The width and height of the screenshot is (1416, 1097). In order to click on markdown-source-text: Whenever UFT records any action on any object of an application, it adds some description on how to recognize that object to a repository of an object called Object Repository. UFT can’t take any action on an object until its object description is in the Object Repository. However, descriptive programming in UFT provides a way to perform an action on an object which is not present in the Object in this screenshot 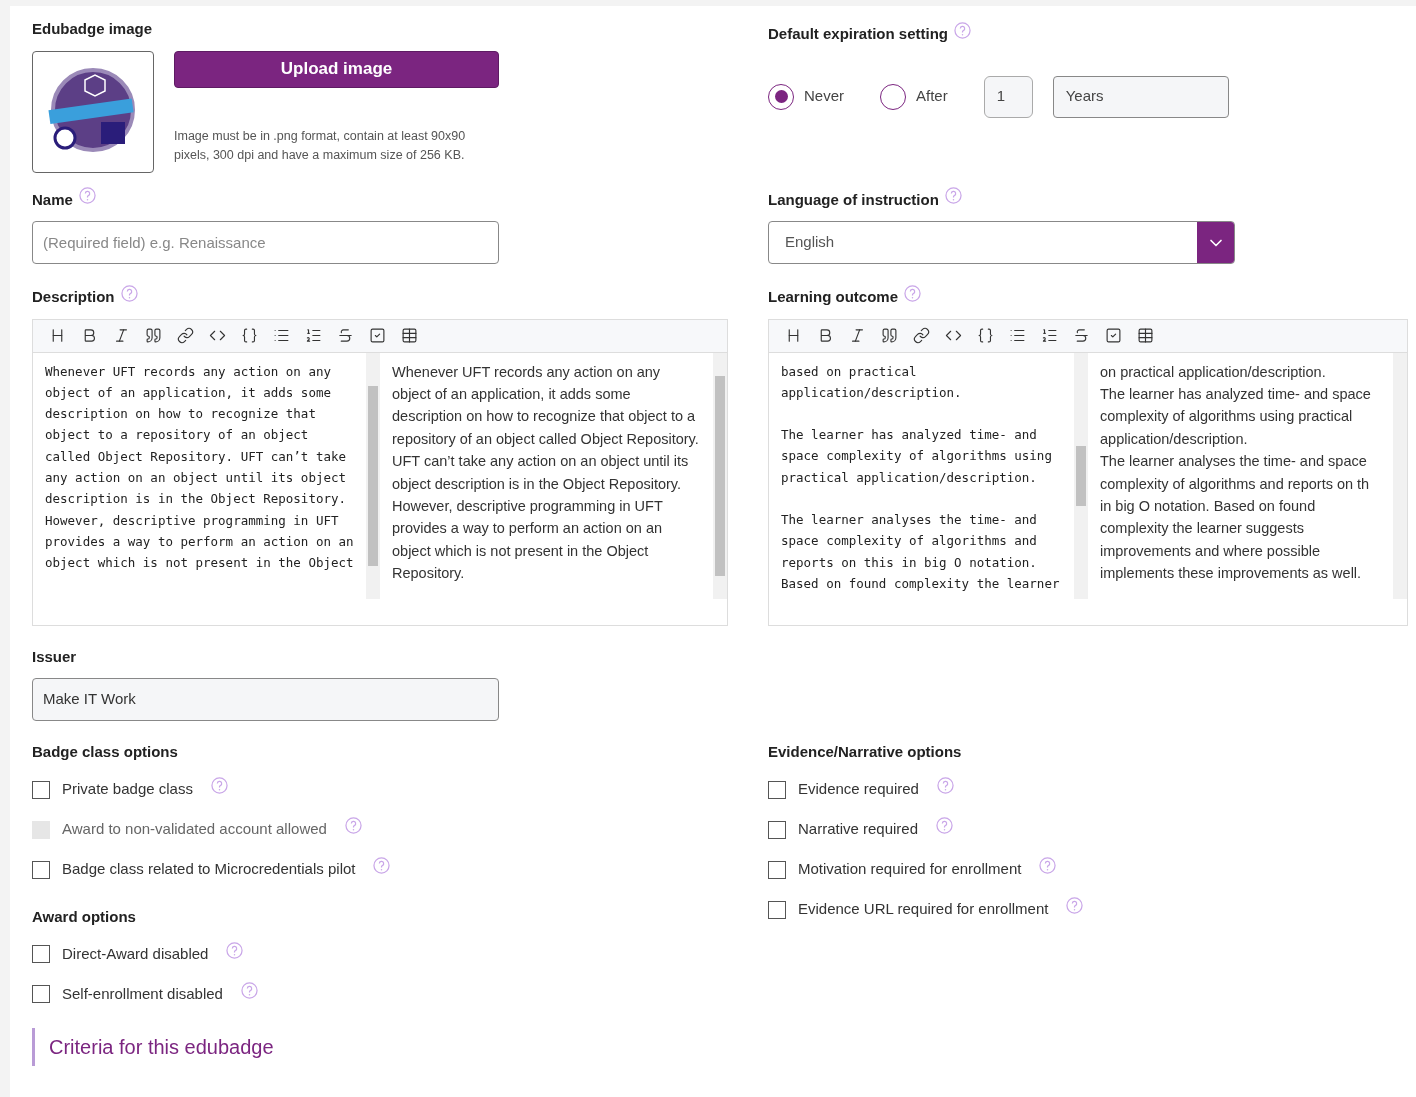, I will do `click(199, 467)`.